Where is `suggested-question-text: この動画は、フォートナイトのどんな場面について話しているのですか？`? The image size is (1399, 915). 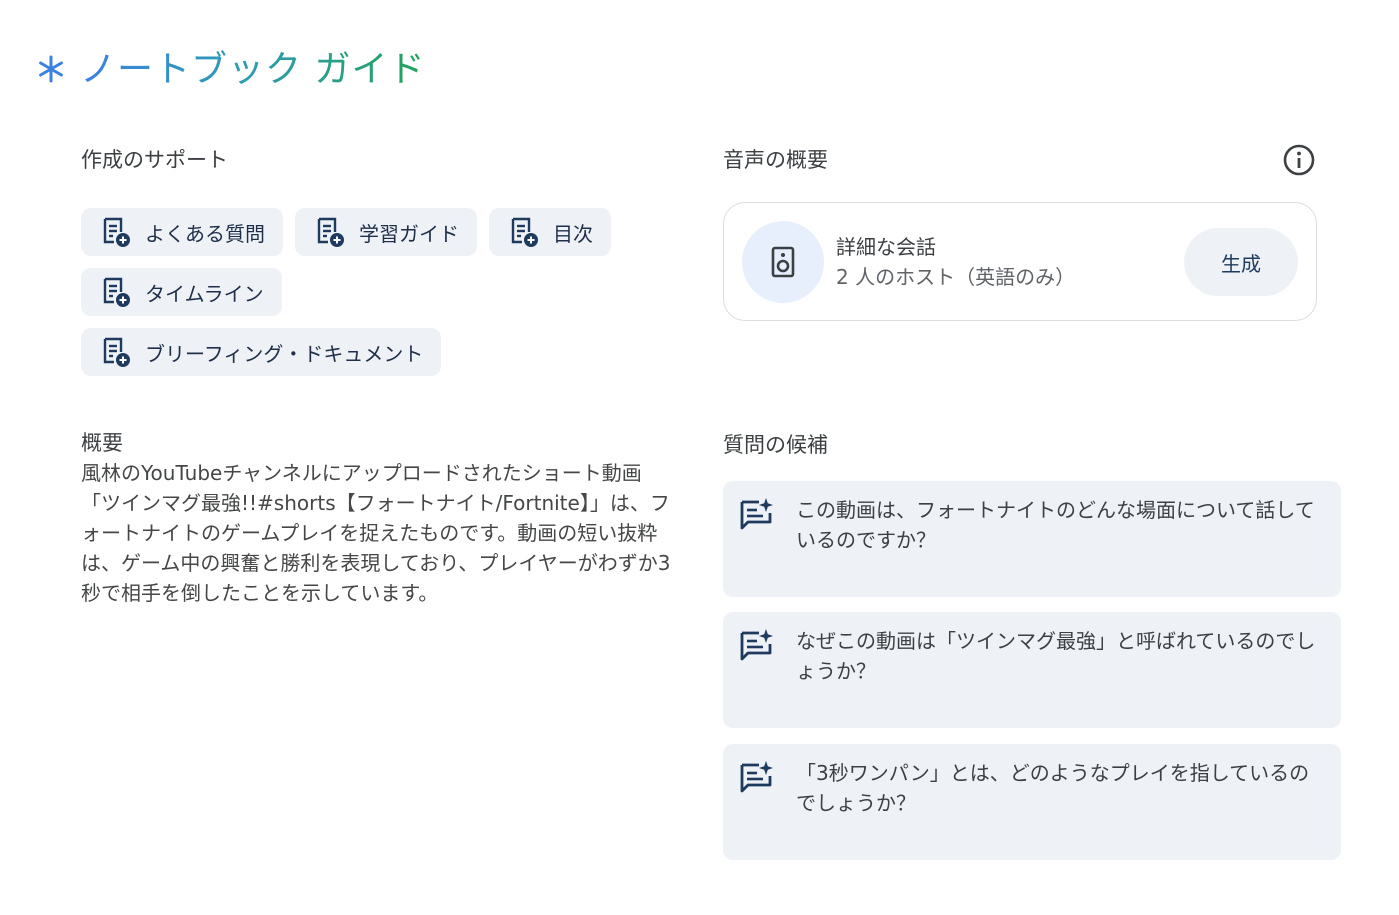 suggested-question-text: この動画は、フォートナイトのどんな場面について話しているのですか？ is located at coordinates (1055, 525).